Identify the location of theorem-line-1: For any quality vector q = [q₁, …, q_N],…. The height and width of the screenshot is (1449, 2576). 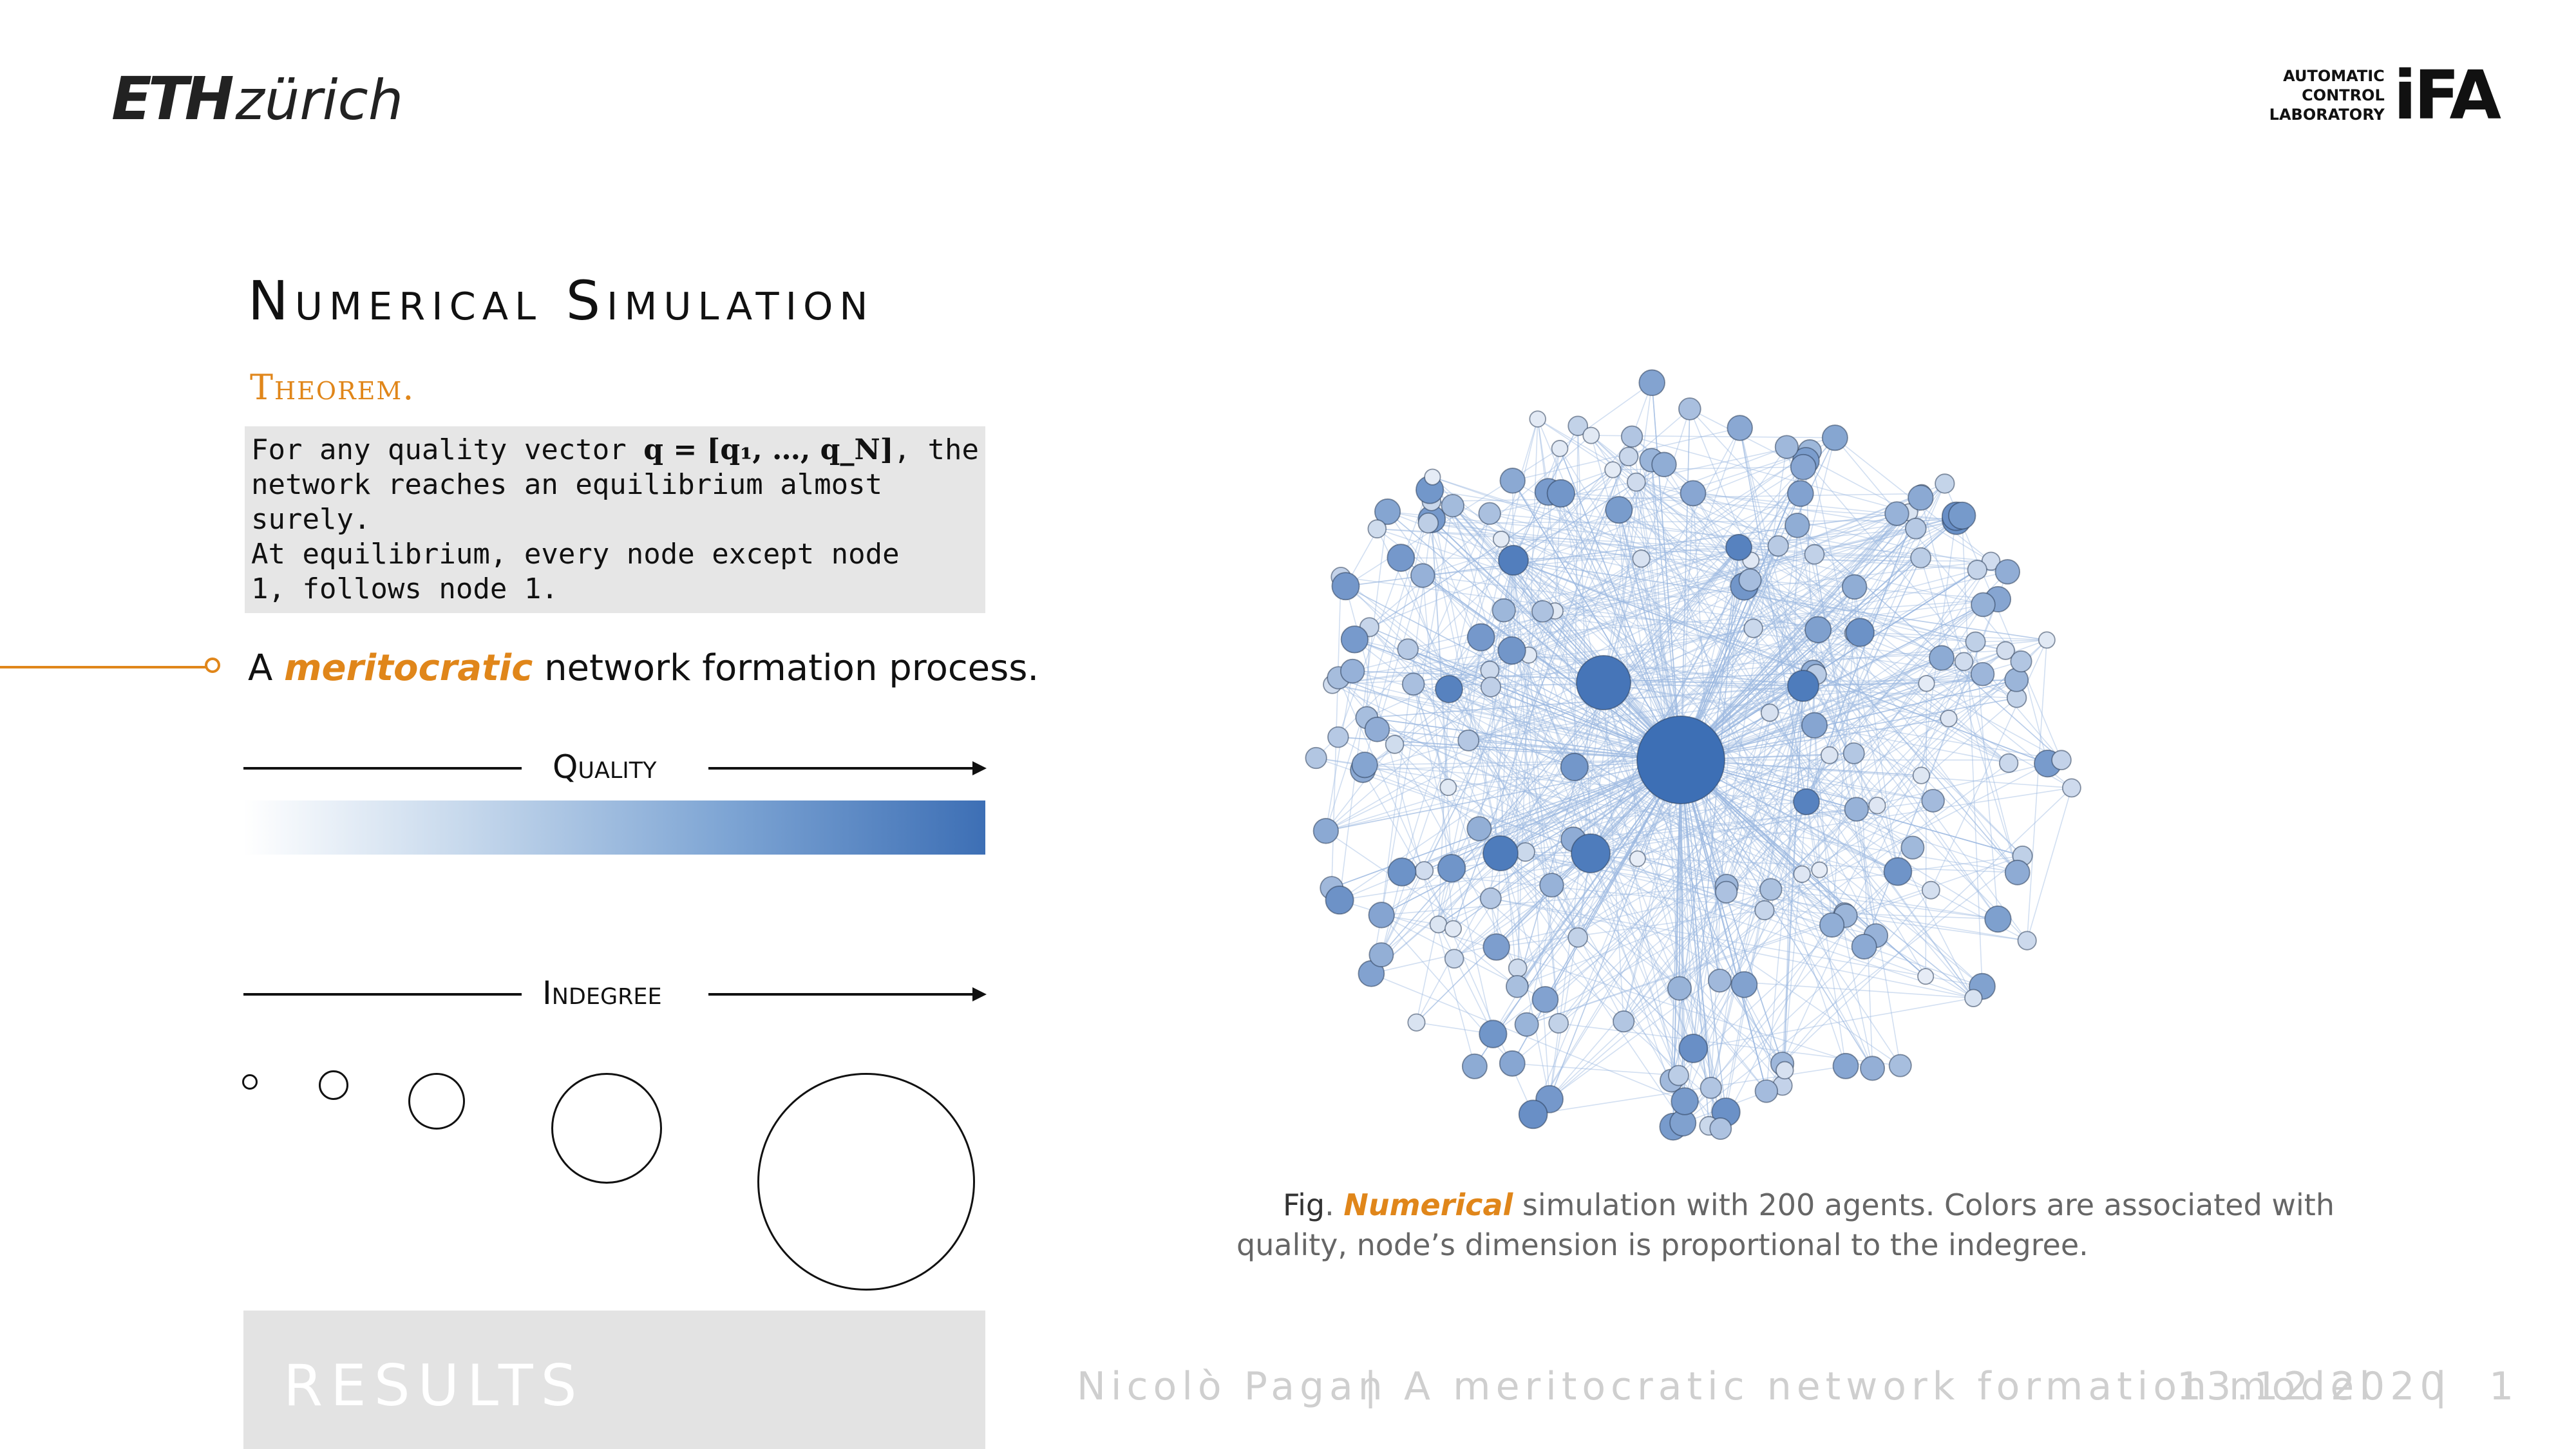
(615, 450).